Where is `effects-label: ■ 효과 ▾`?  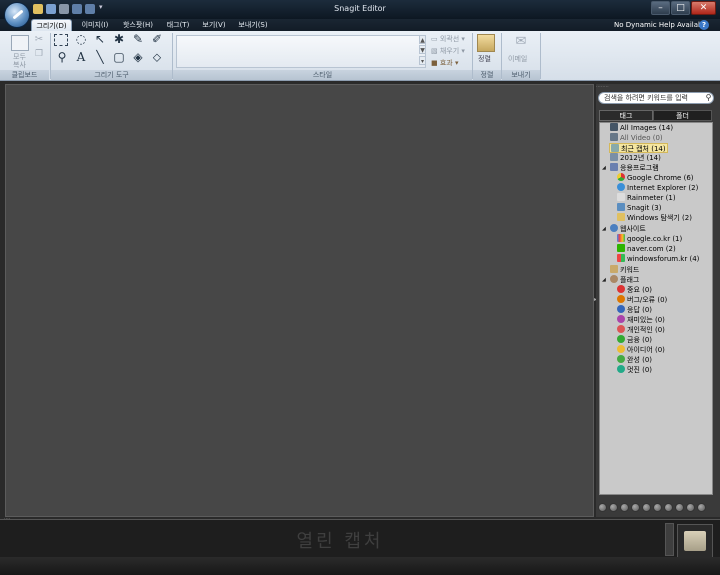
effects-label: ■ 효과 ▾ is located at coordinates (444, 63).